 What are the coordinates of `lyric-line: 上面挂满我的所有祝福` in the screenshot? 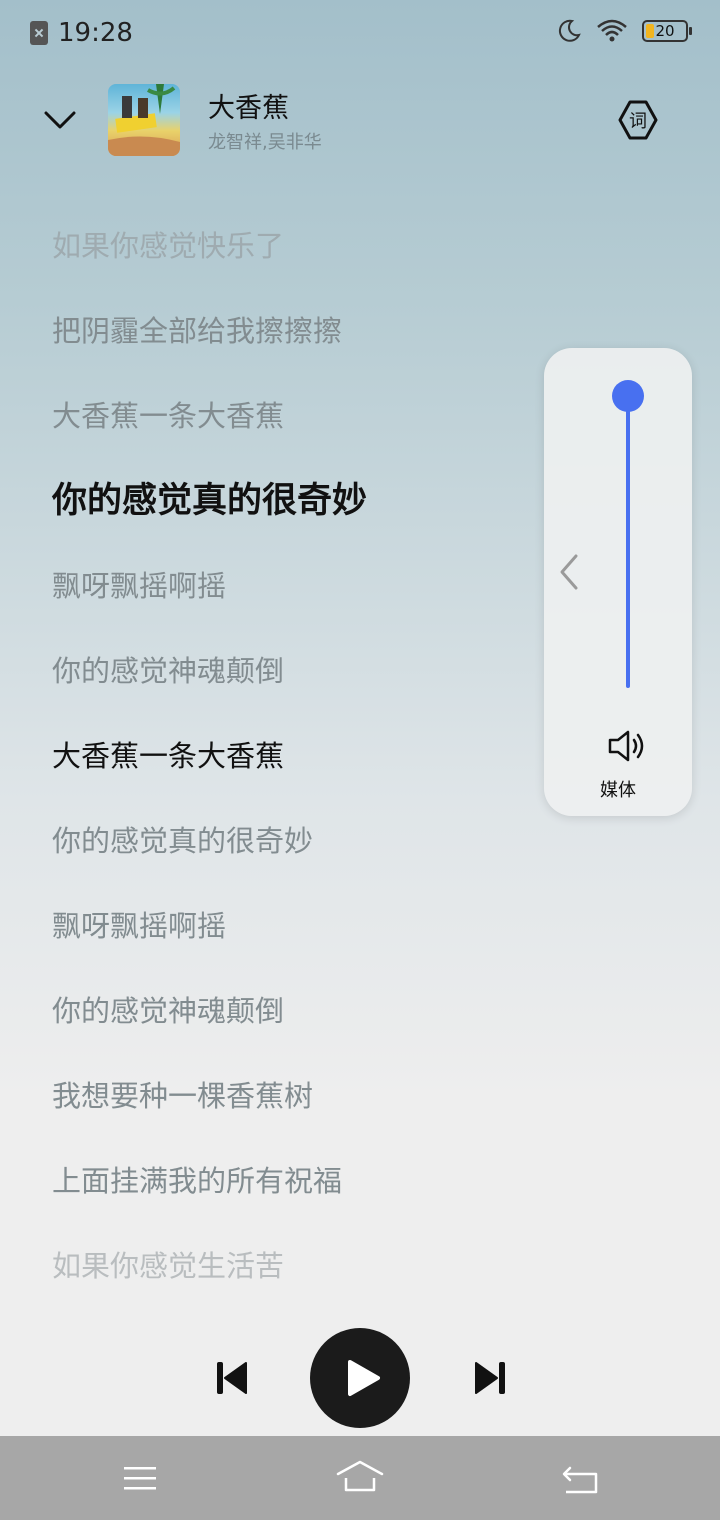 It's located at (197, 1181).